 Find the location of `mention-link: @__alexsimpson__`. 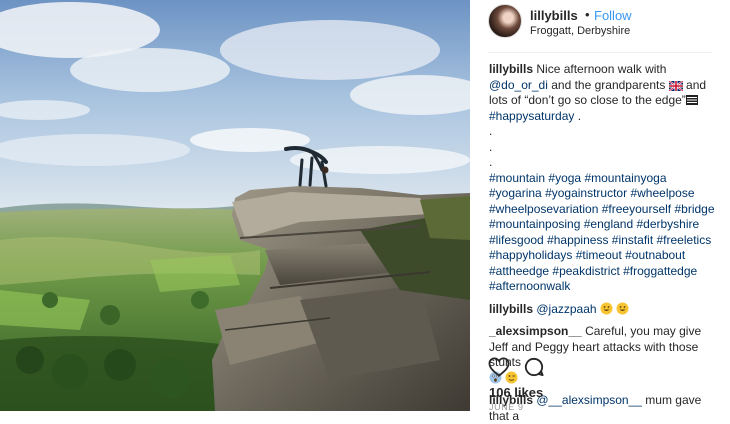

mention-link: @__alexsimpson__ is located at coordinates (589, 400).